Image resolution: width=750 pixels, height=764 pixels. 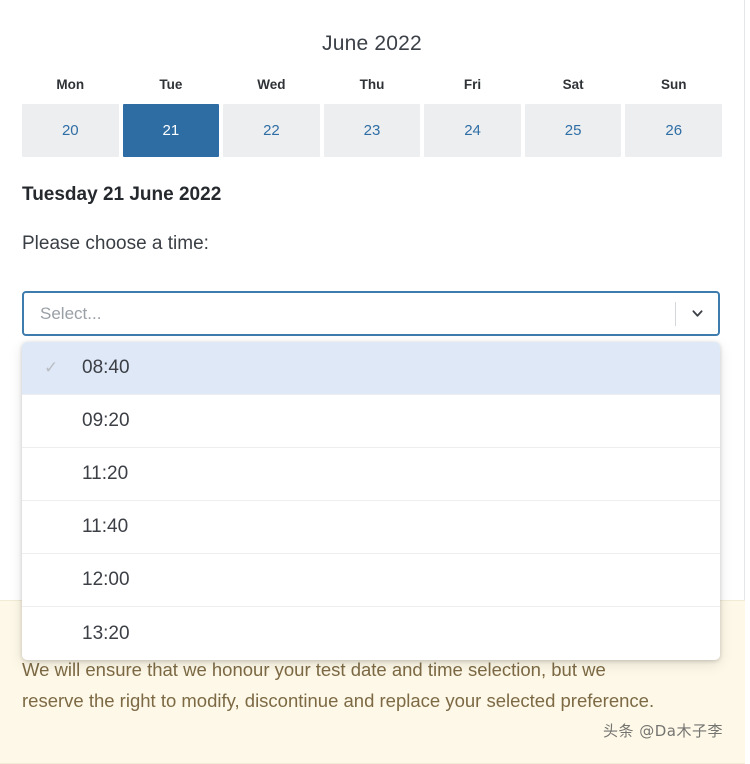 What do you see at coordinates (371, 527) in the screenshot?
I see `time-option-1140: 11:40` at bounding box center [371, 527].